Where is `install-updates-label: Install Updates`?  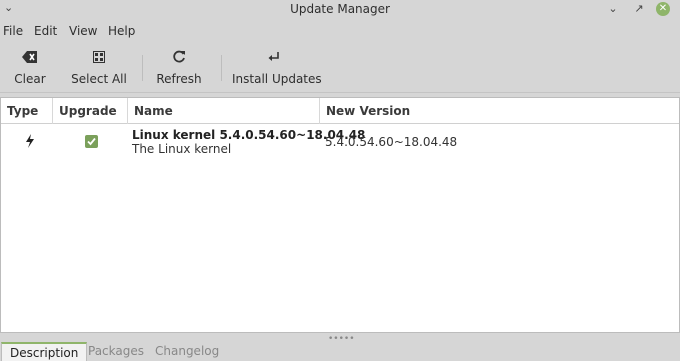 install-updates-label: Install Updates is located at coordinates (277, 79).